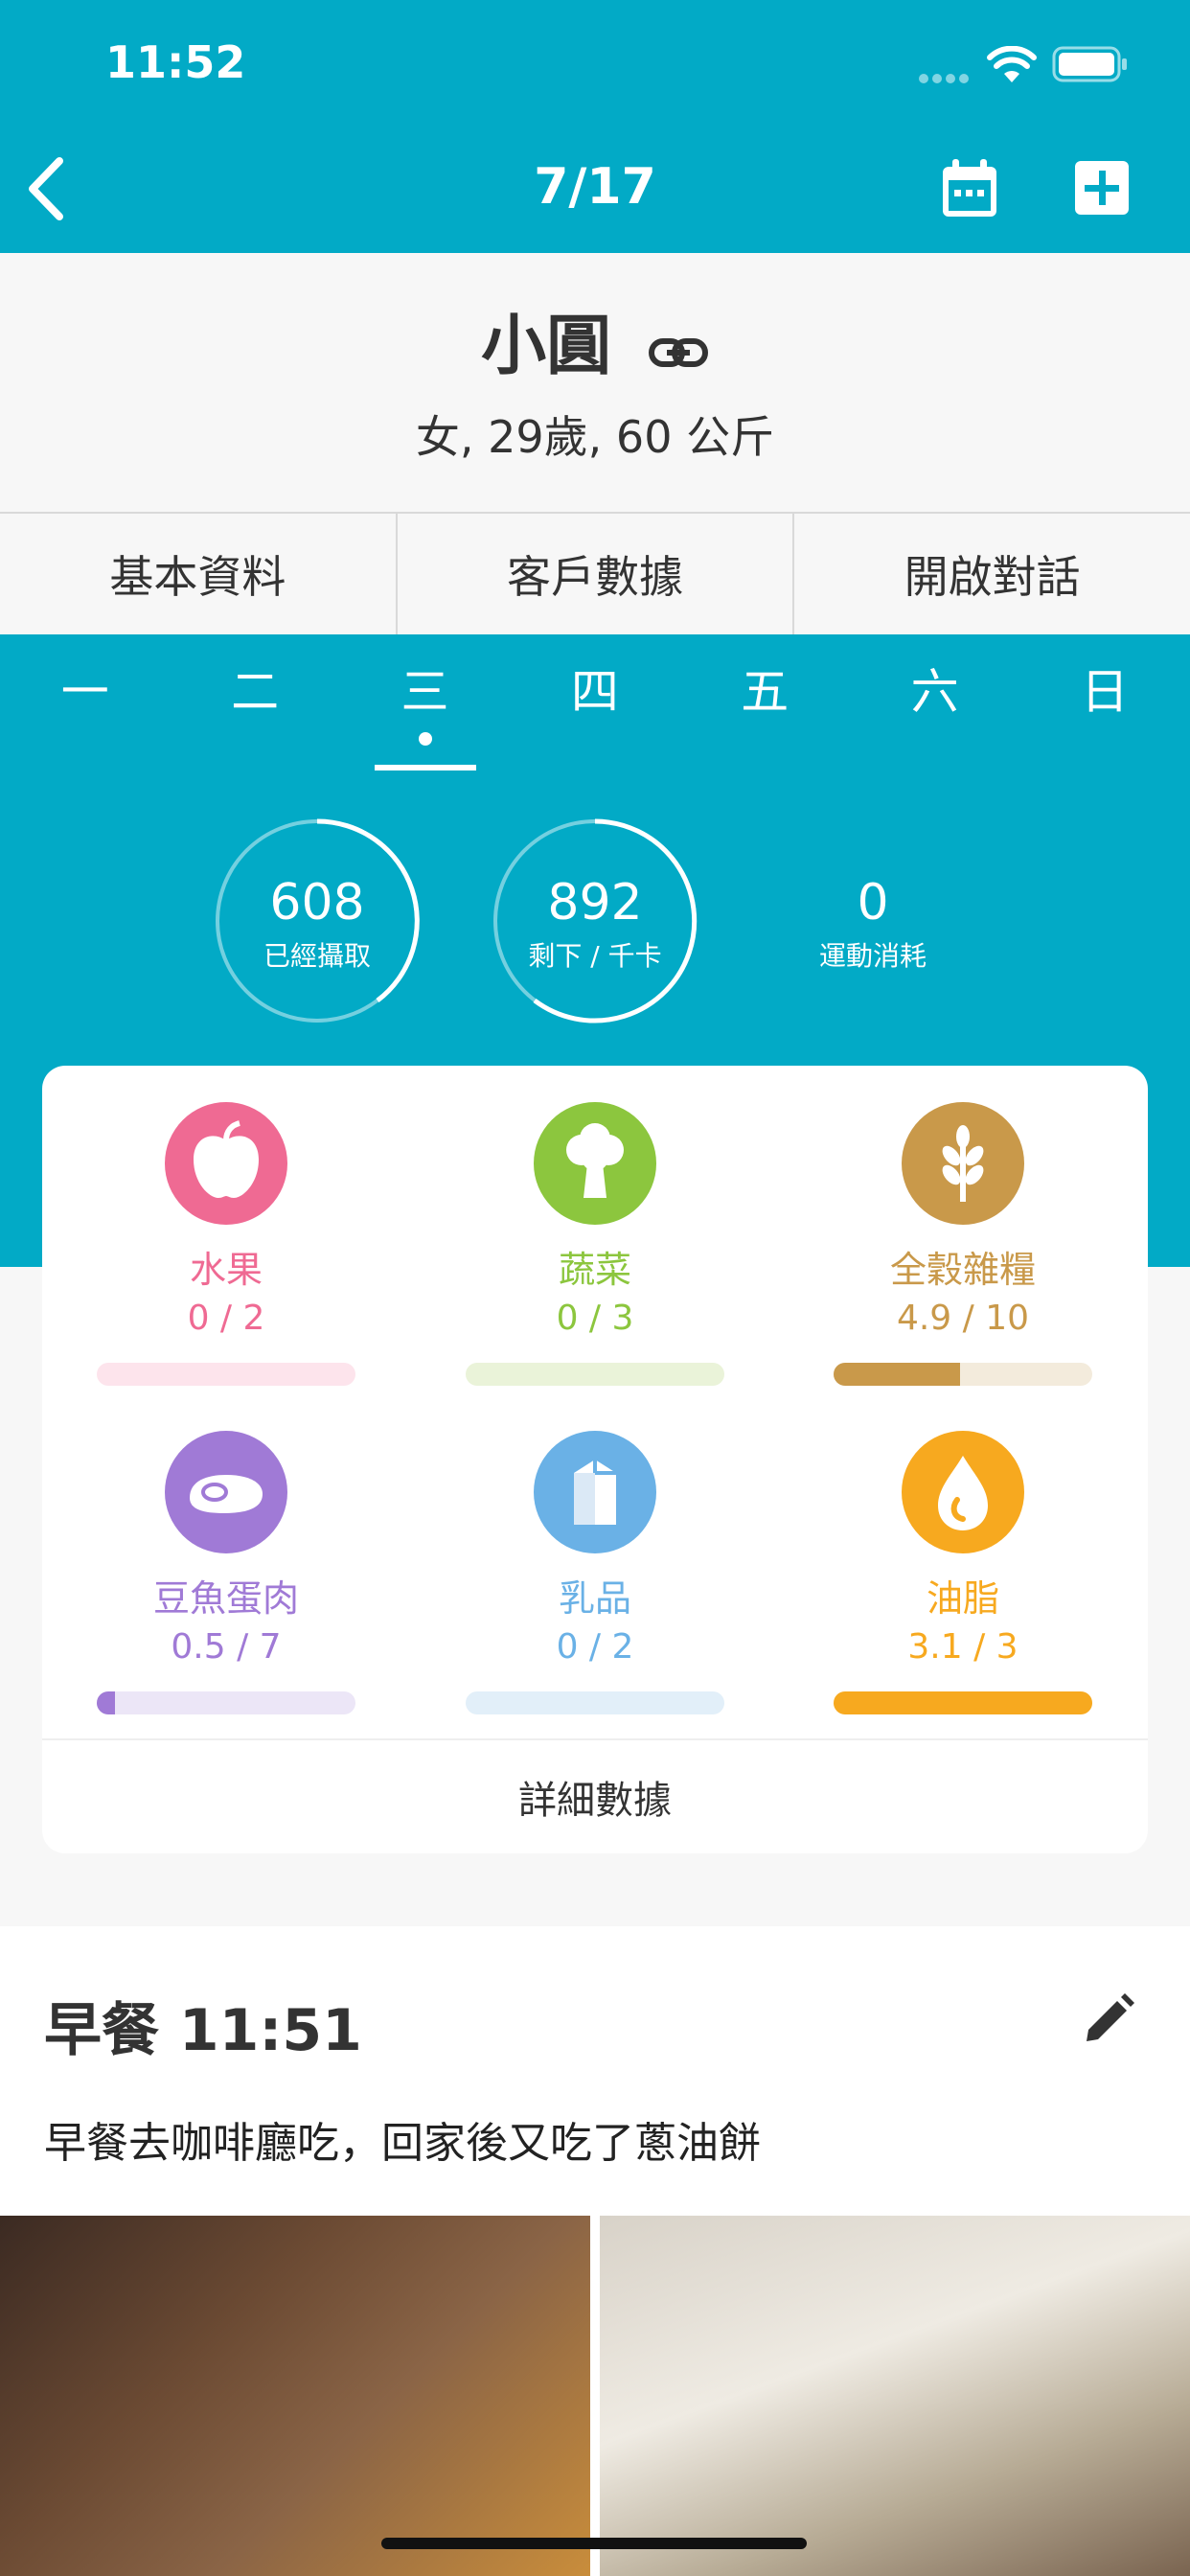 The height and width of the screenshot is (2576, 1190). What do you see at coordinates (945, 76) in the screenshot?
I see `signal-icon` at bounding box center [945, 76].